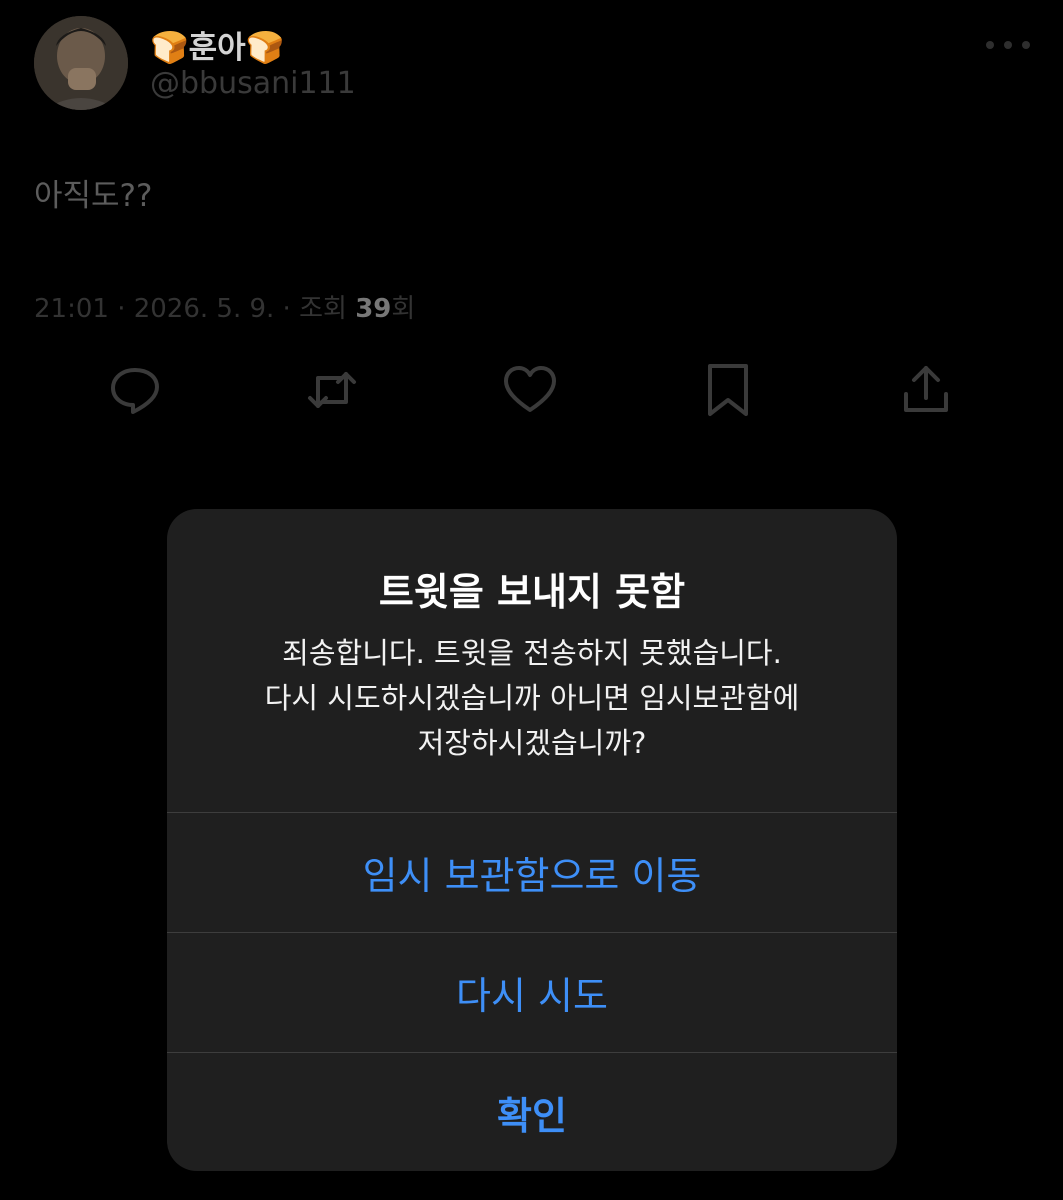 The image size is (1063, 1200). What do you see at coordinates (532, 743) in the screenshot?
I see `alert-message-line: 저장하시겠습니까?` at bounding box center [532, 743].